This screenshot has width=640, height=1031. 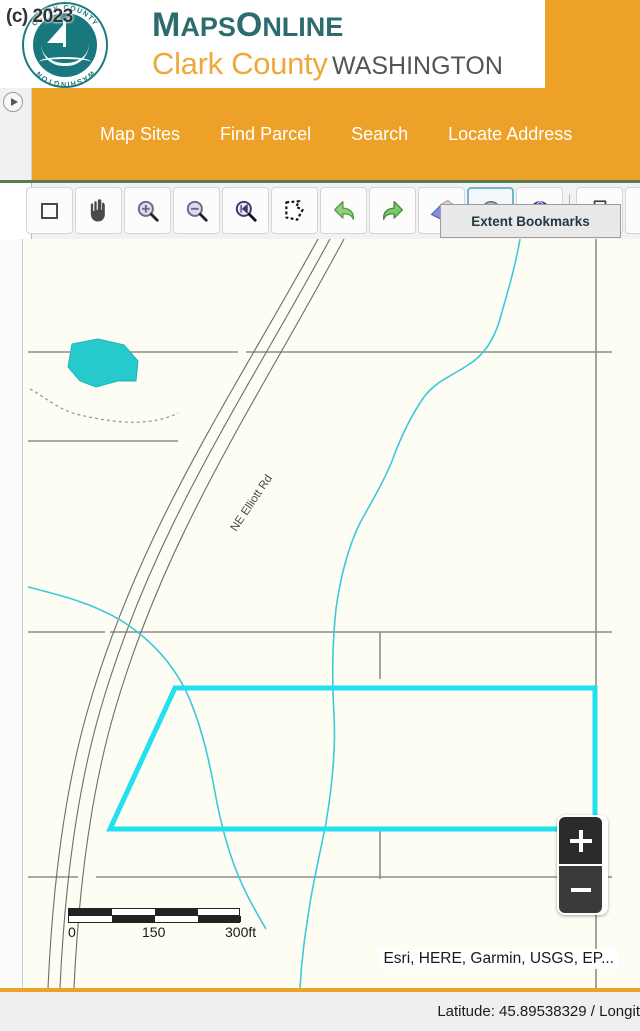 I want to click on brand-m: M, so click(x=166, y=25).